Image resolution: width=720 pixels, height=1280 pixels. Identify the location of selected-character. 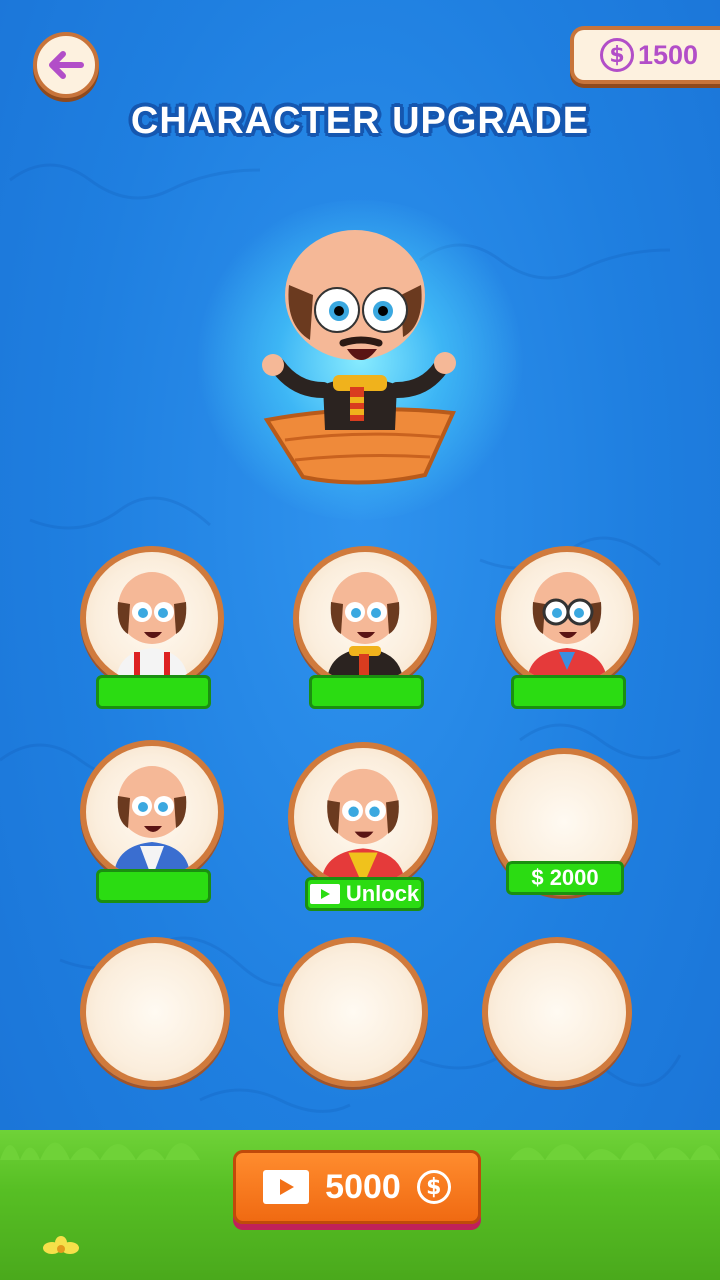
(359, 357).